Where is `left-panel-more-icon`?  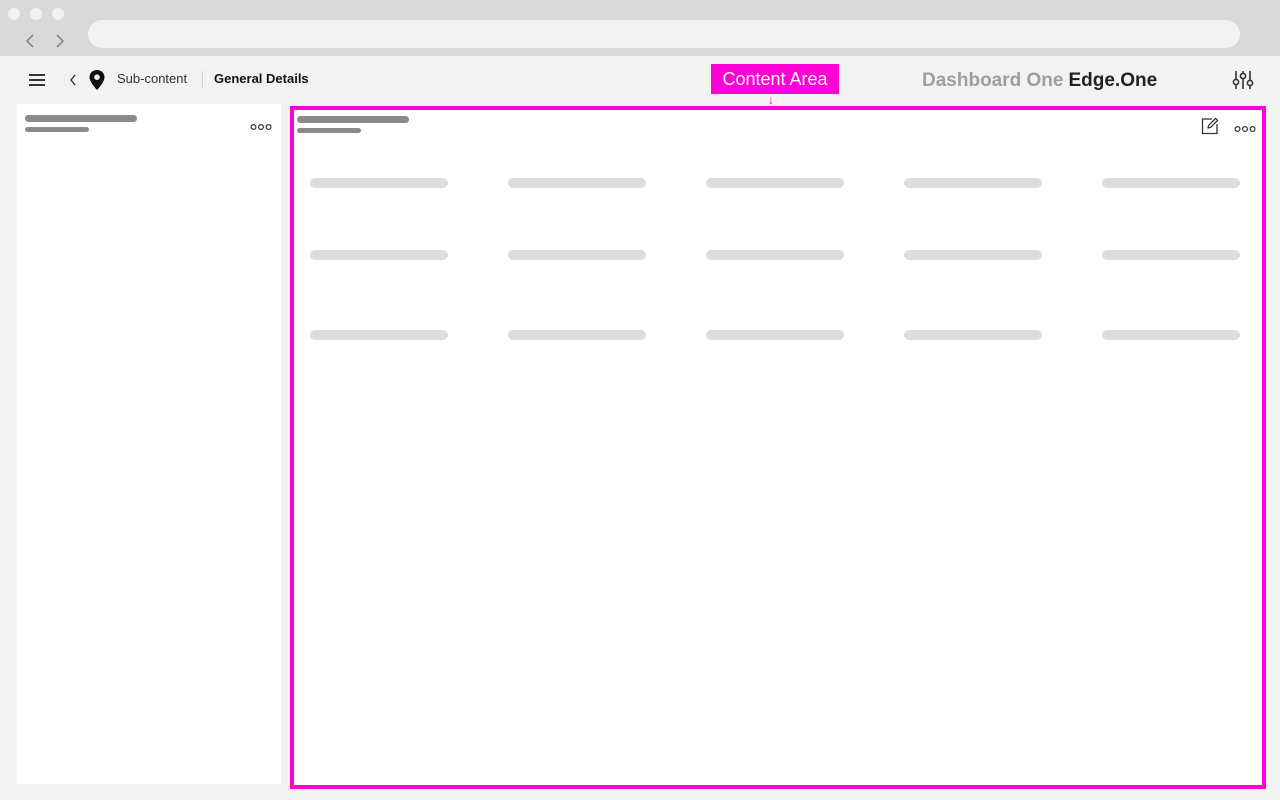
left-panel-more-icon is located at coordinates (261, 125).